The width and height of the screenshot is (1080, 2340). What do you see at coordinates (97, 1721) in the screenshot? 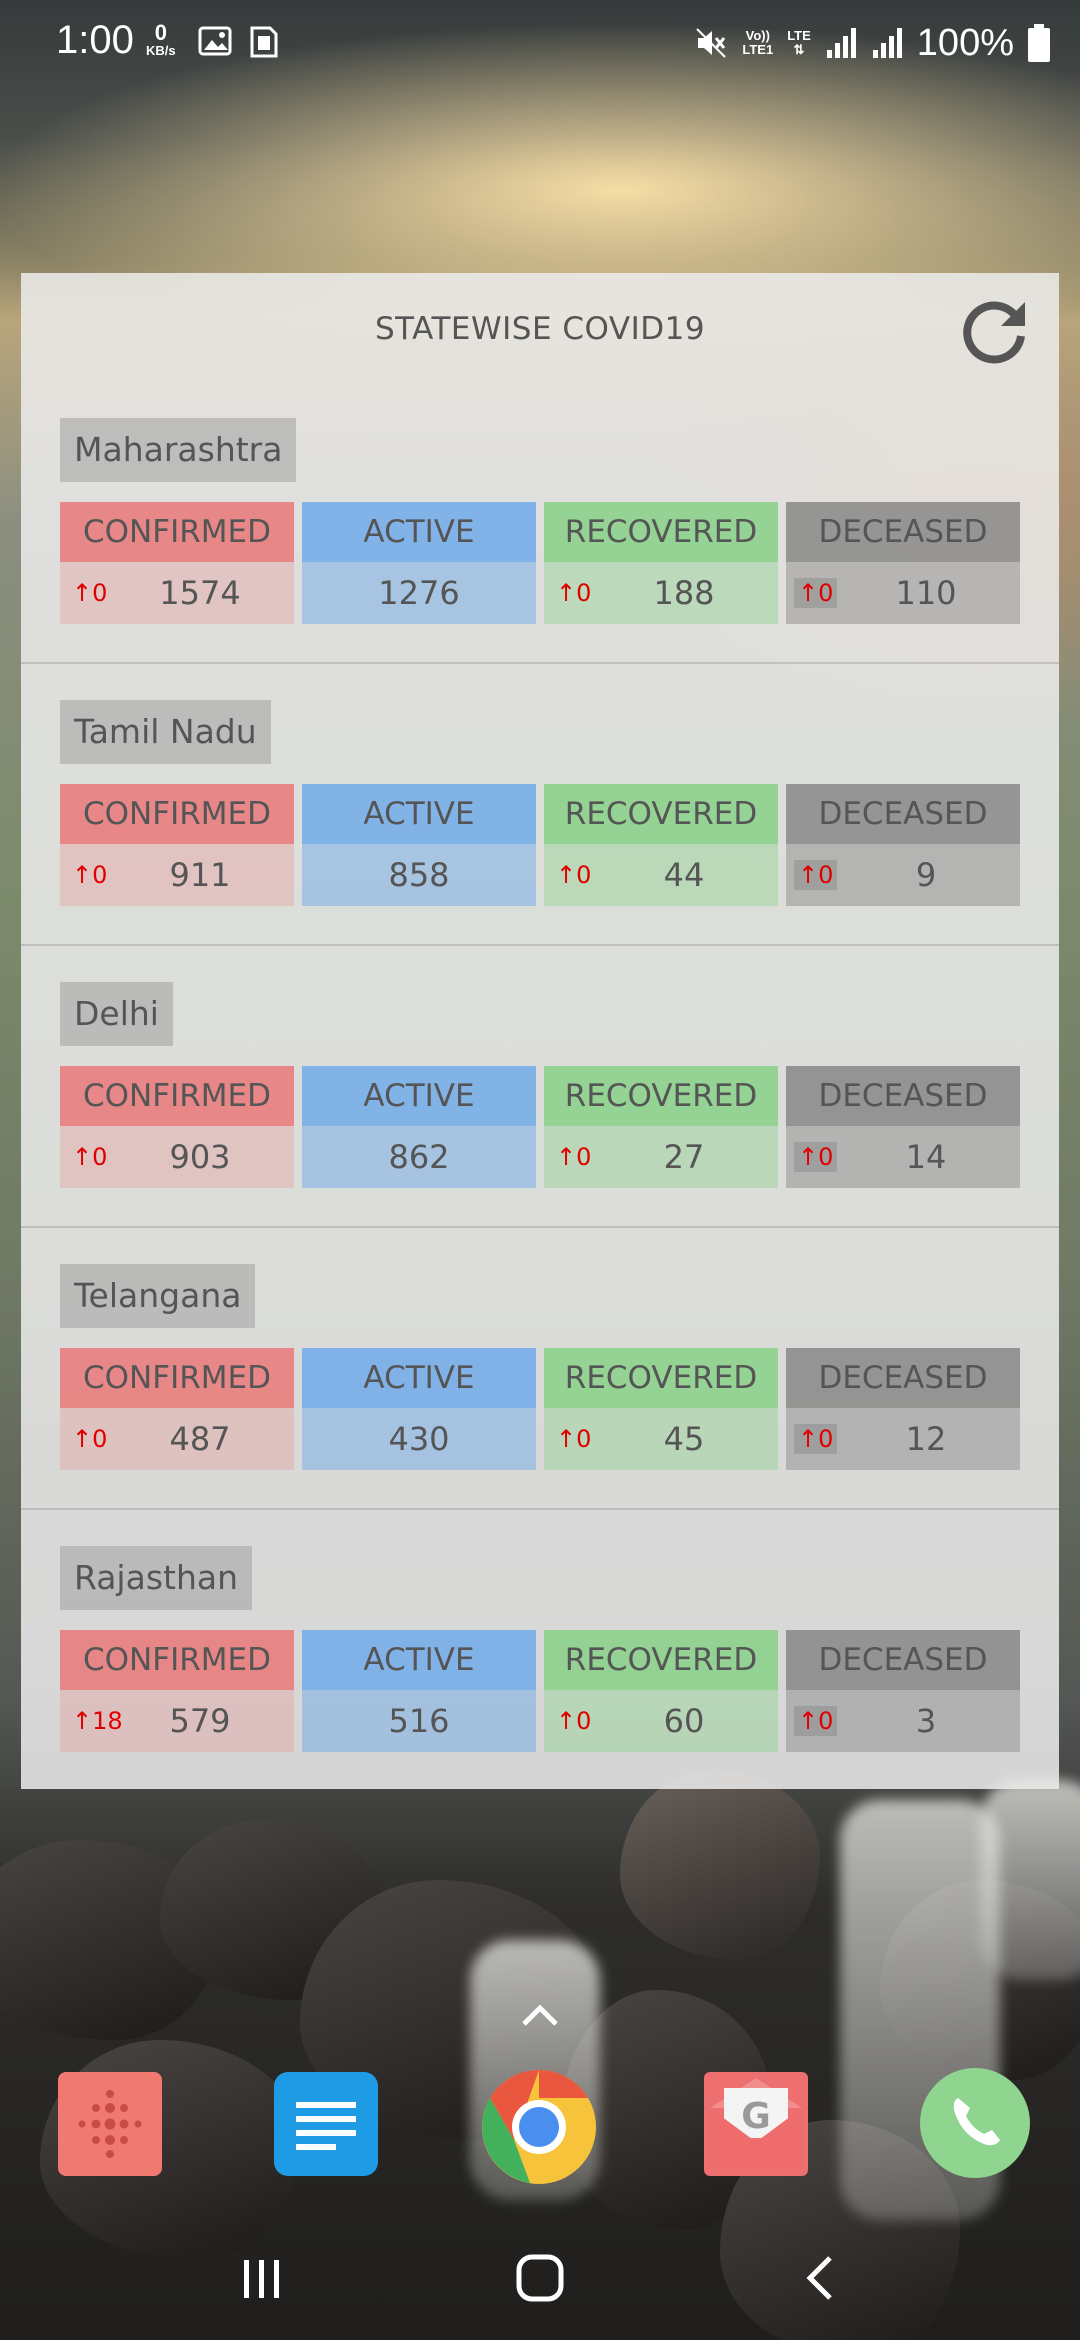
I see `confirmed-delta: ↑18` at bounding box center [97, 1721].